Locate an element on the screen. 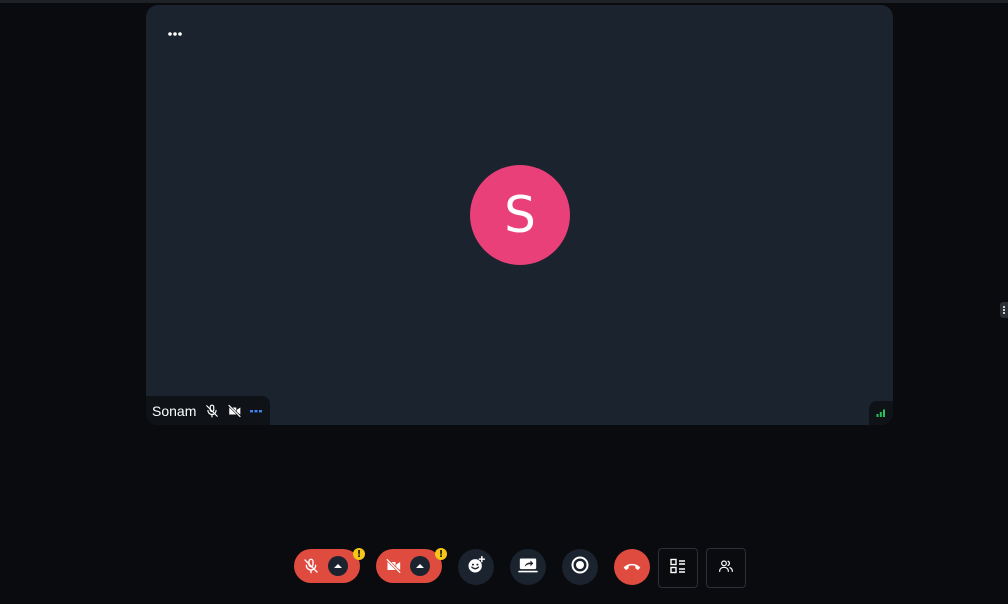  layout-button is located at coordinates (678, 568).